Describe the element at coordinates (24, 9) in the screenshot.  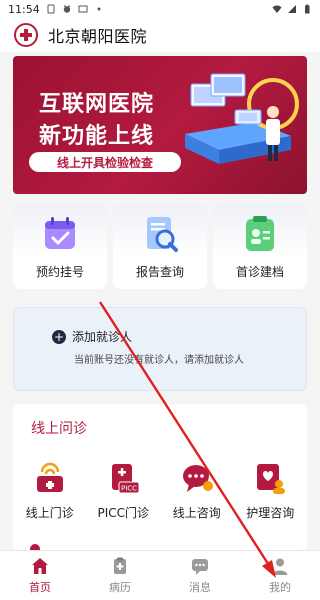
I see `status-time: 11:54` at that location.